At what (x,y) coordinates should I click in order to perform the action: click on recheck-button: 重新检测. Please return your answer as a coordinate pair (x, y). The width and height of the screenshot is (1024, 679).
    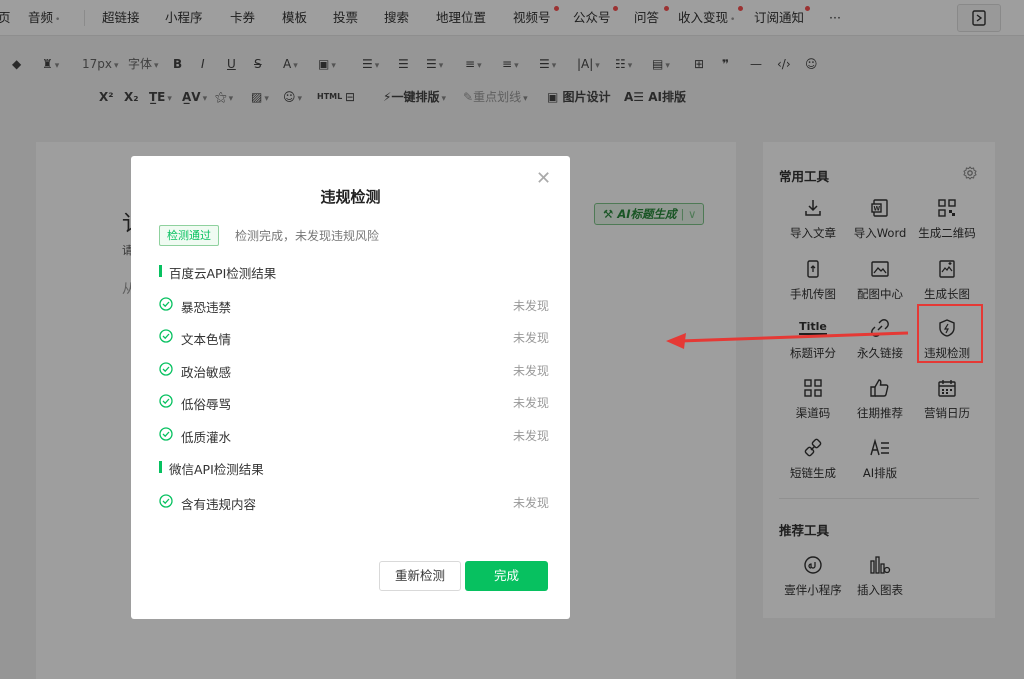
    Looking at the image, I should click on (420, 576).